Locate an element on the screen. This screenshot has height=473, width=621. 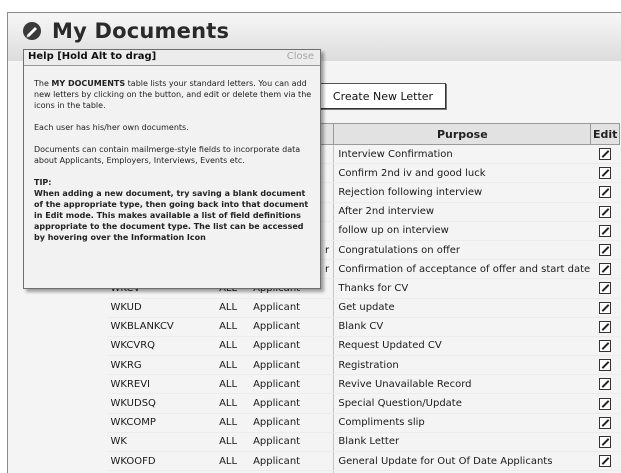
help-tip-label: TIP: is located at coordinates (43, 182).